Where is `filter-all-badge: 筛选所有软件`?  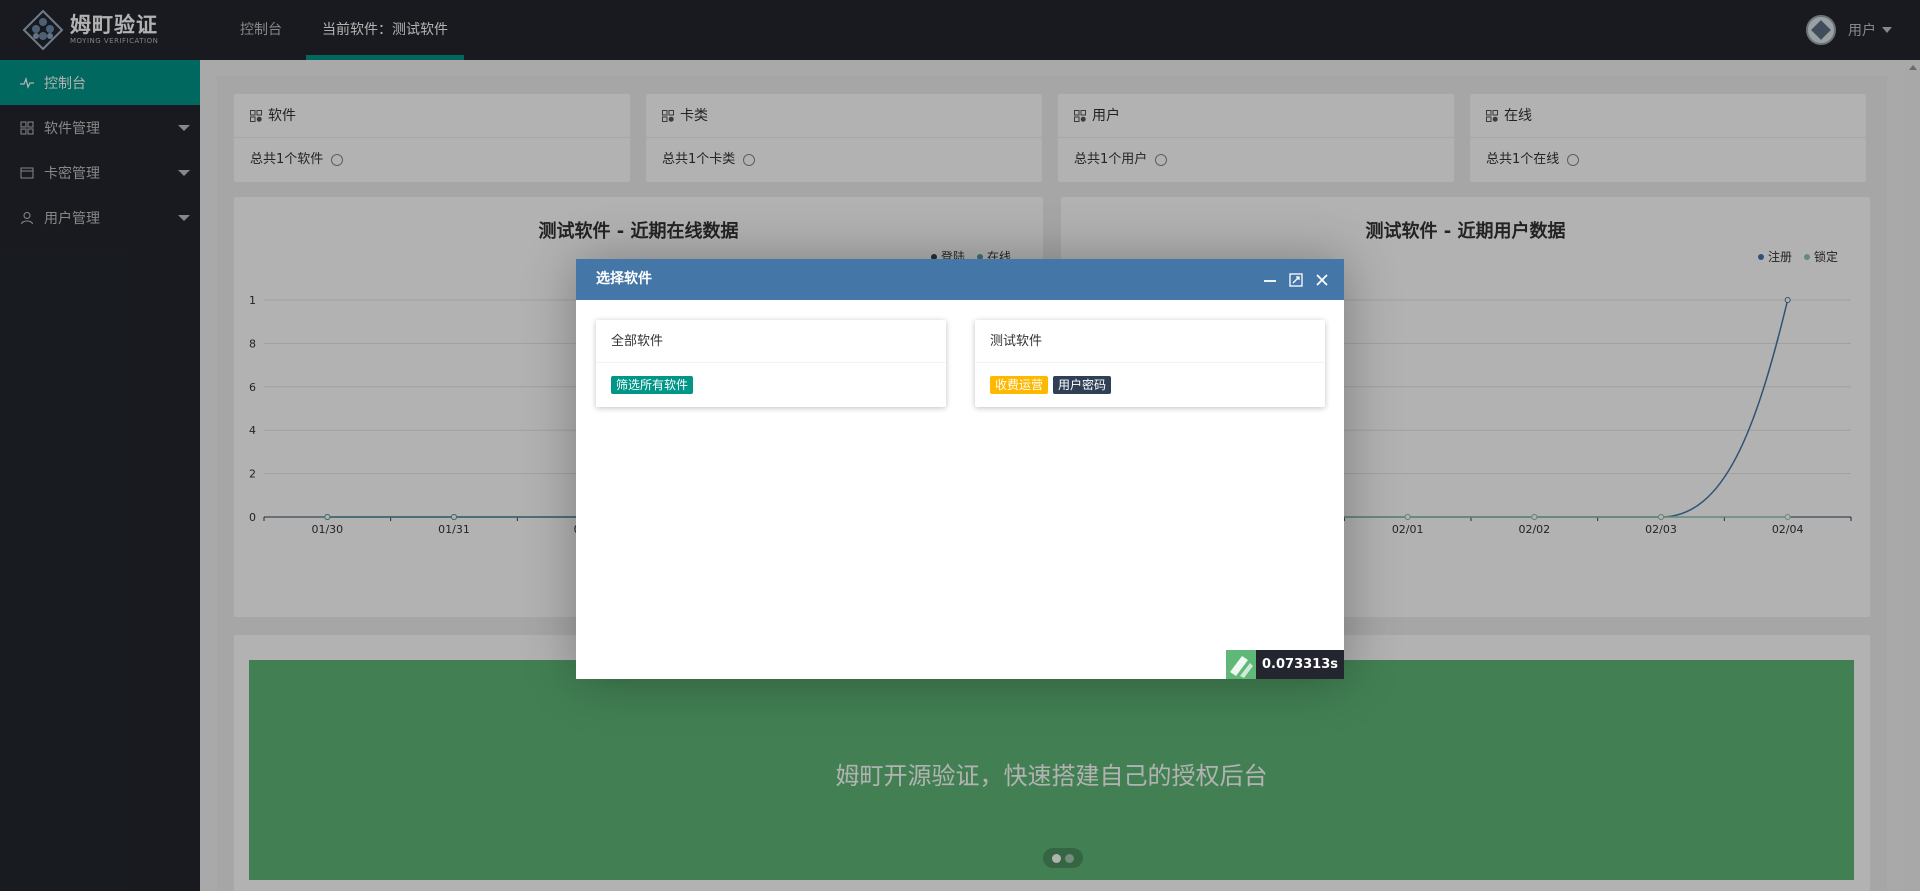
filter-all-badge: 筛选所有软件 is located at coordinates (652, 384).